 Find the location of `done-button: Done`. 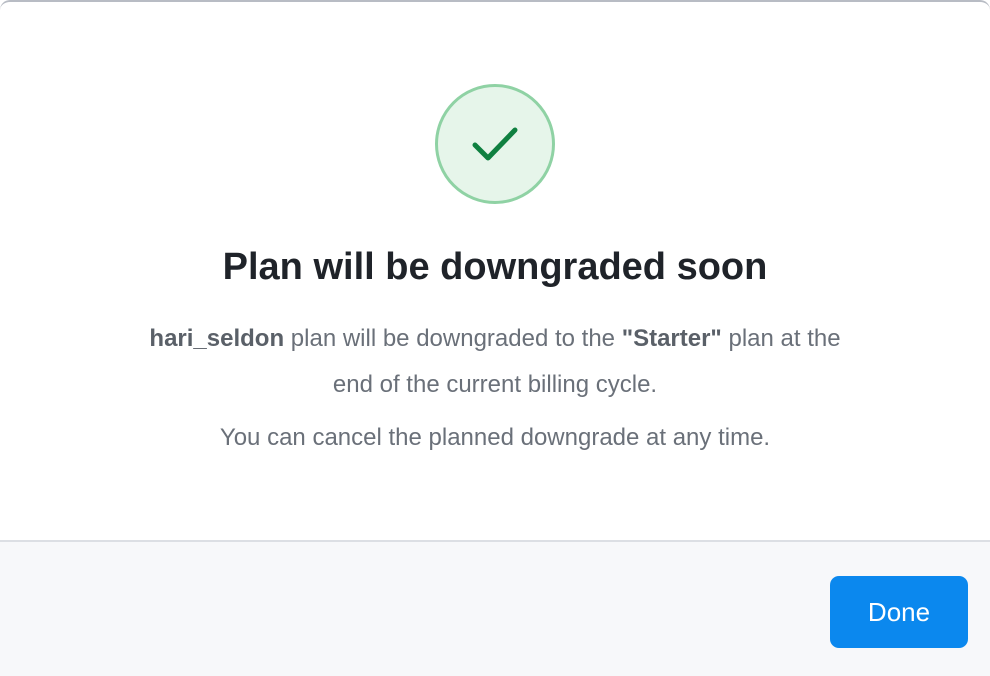

done-button: Done is located at coordinates (899, 612).